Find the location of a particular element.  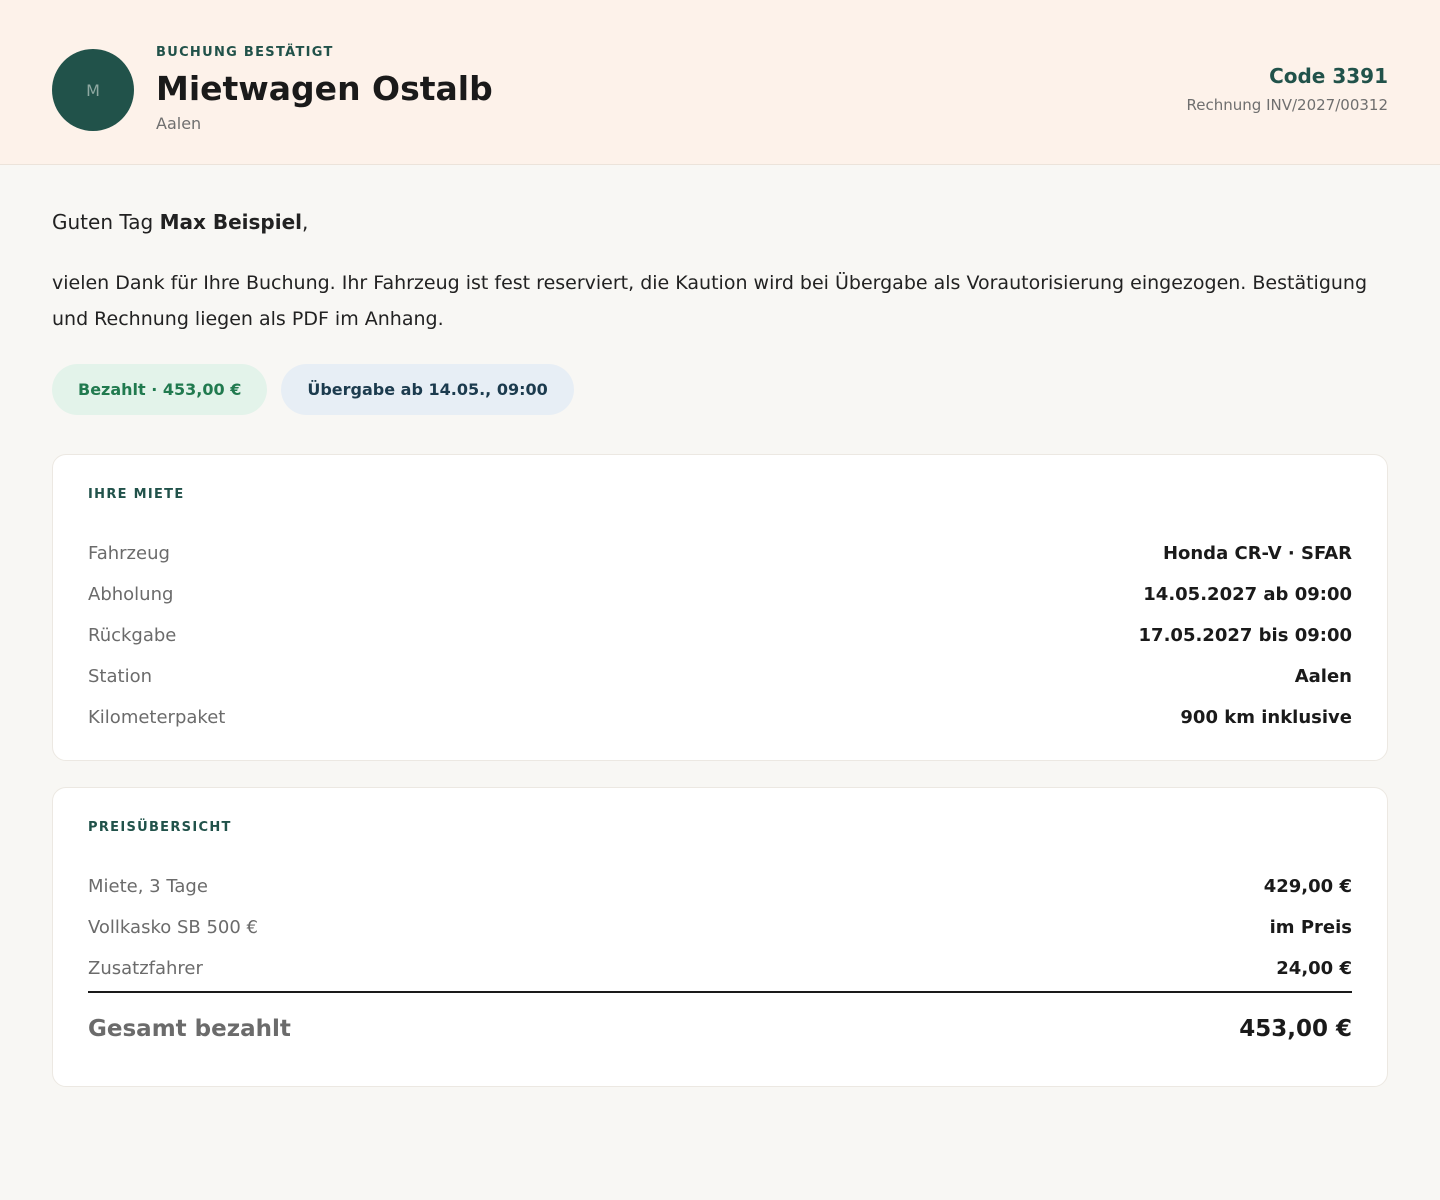

row-value: Honda CR-V · SFAR is located at coordinates (1257, 553).